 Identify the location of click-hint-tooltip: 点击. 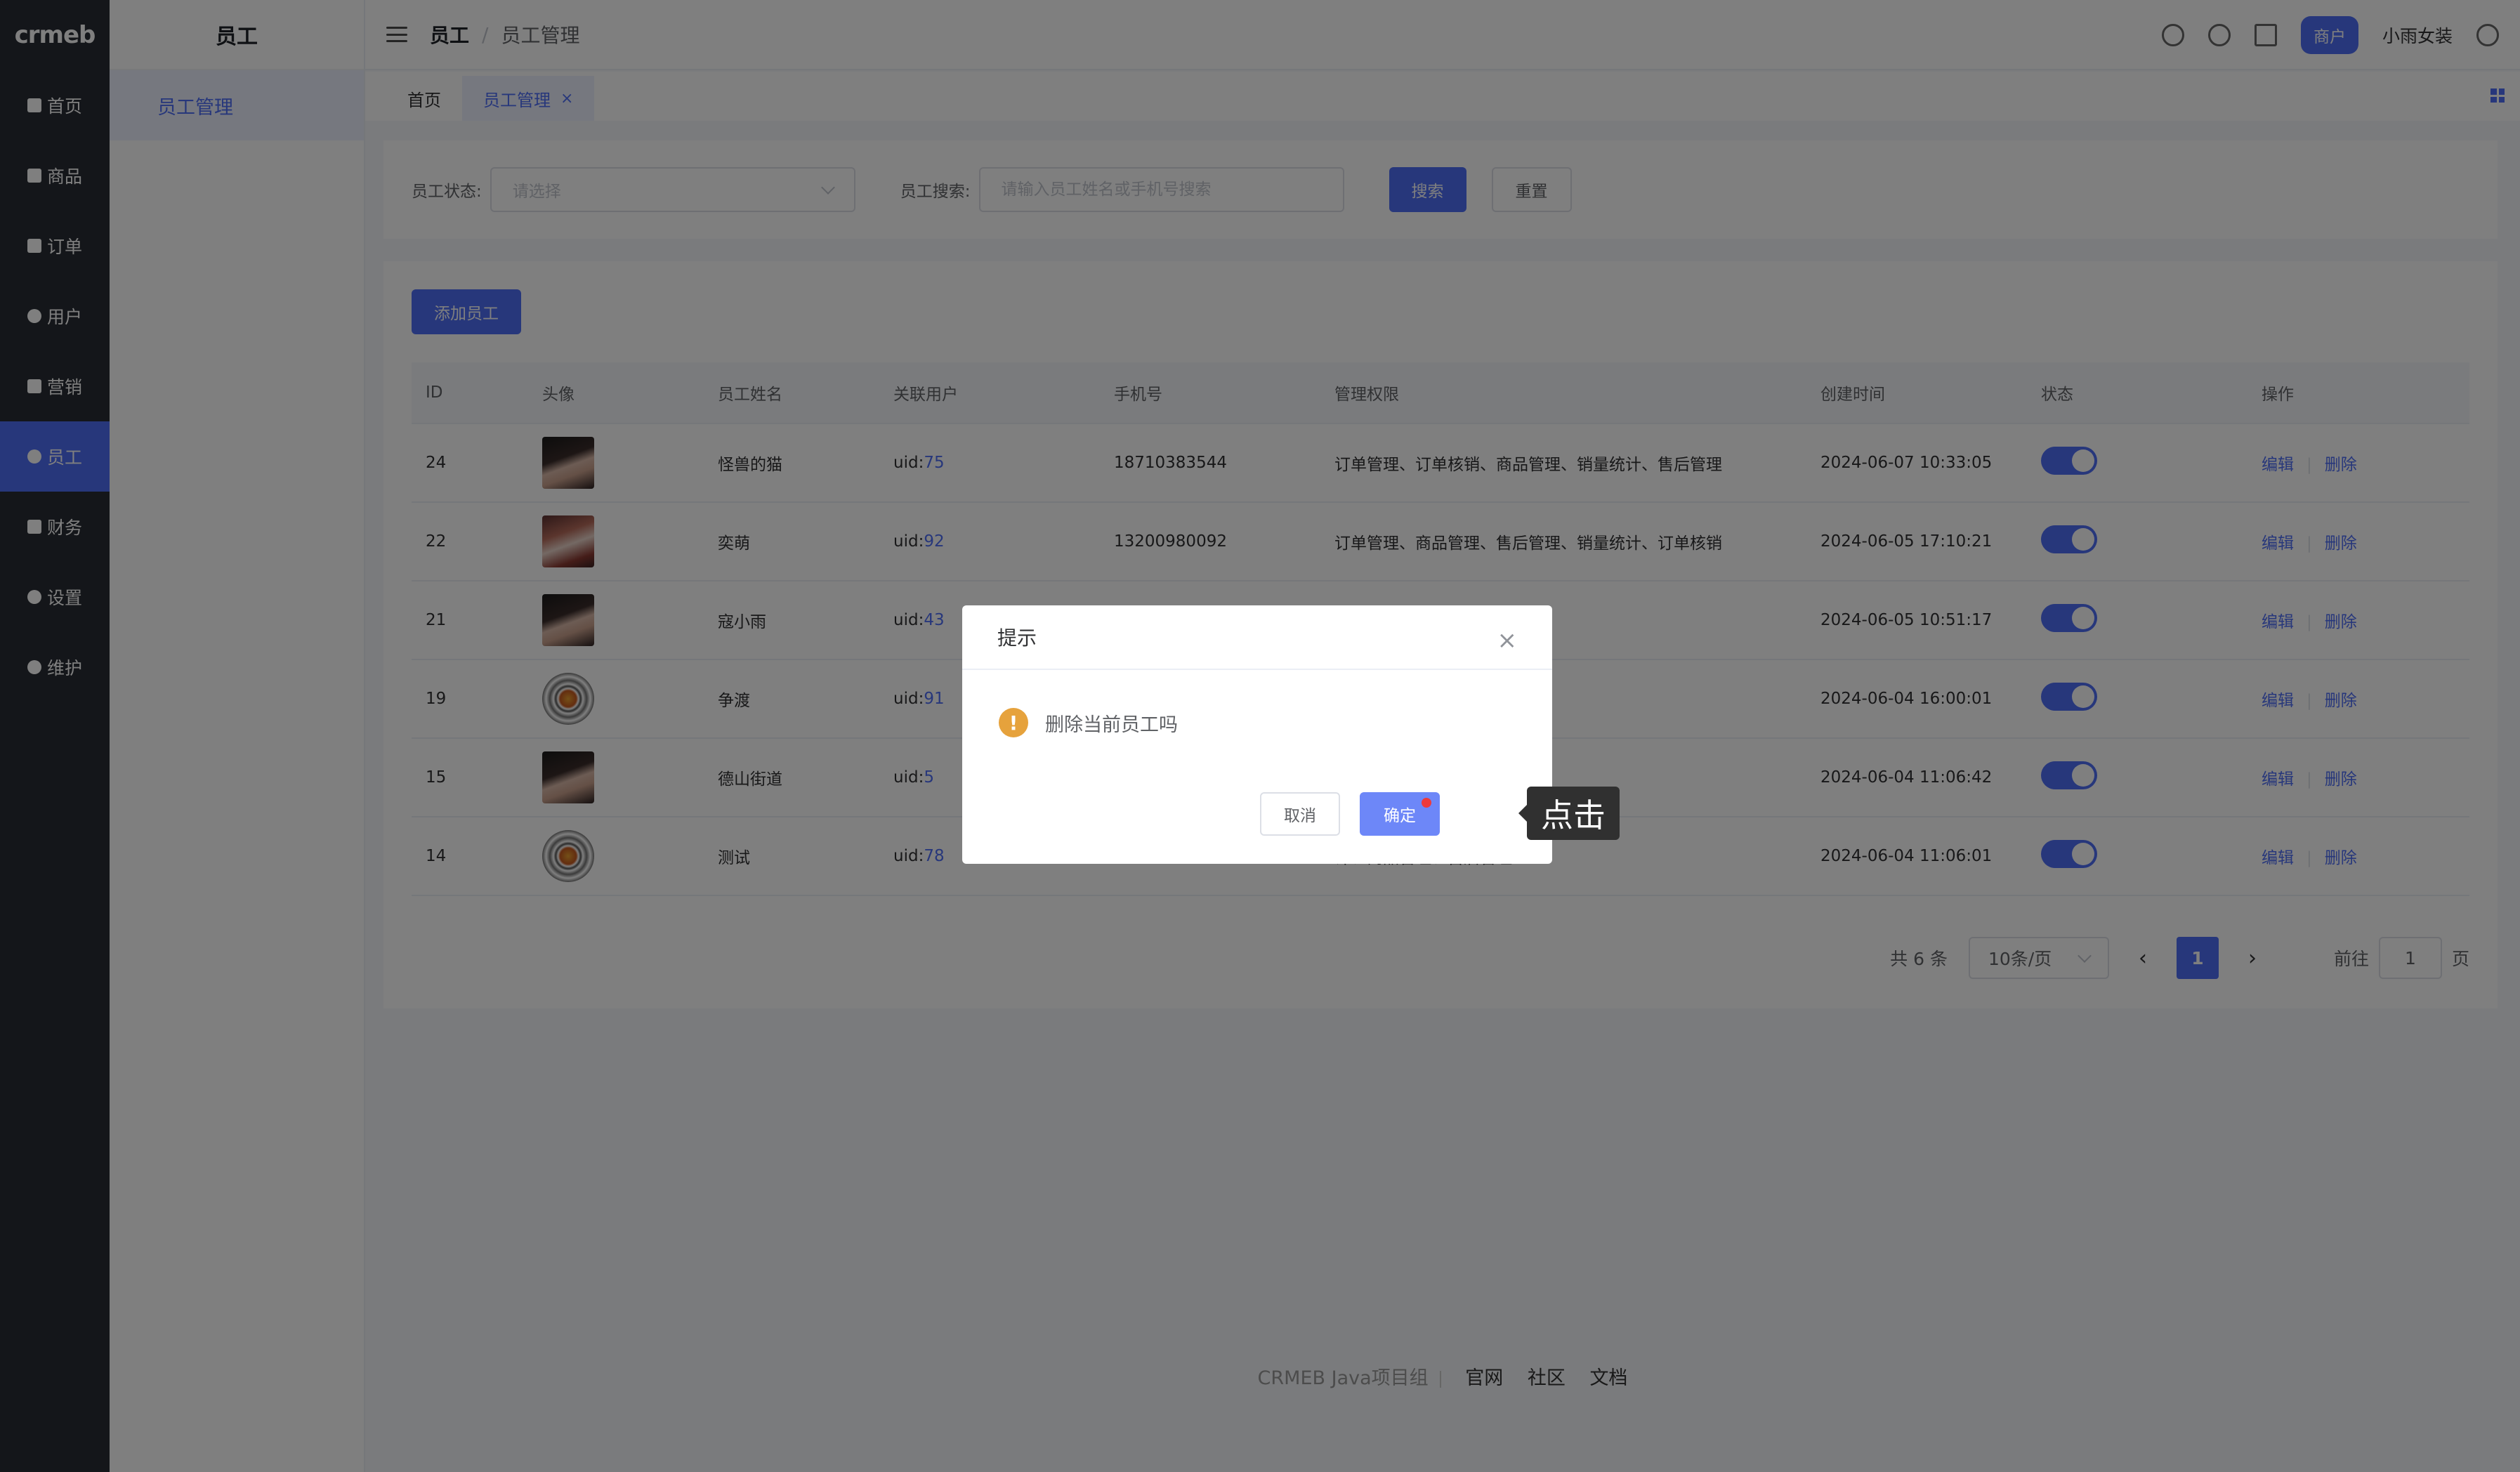
(1569, 813).